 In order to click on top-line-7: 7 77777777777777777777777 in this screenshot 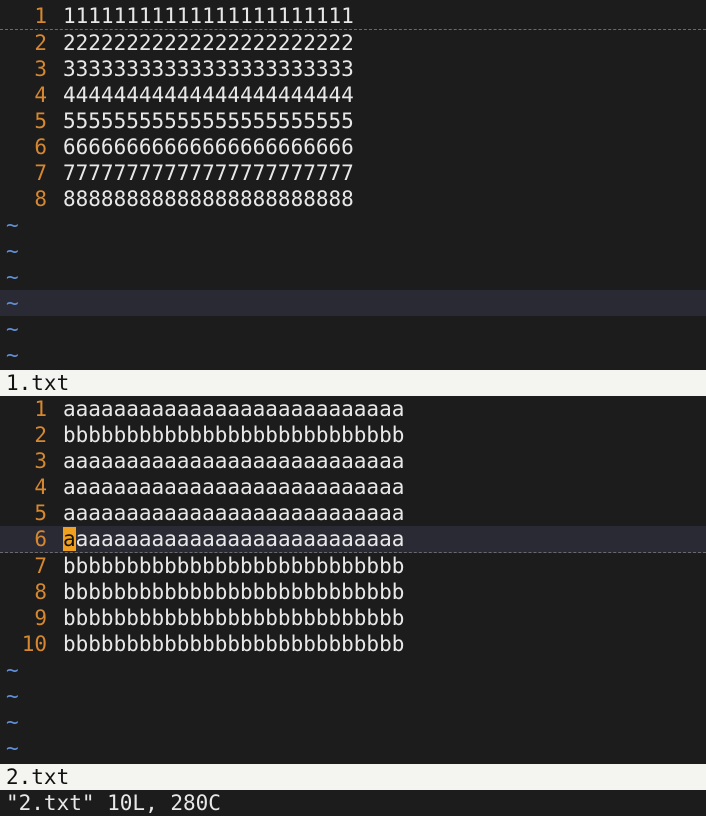, I will do `click(353, 173)`.